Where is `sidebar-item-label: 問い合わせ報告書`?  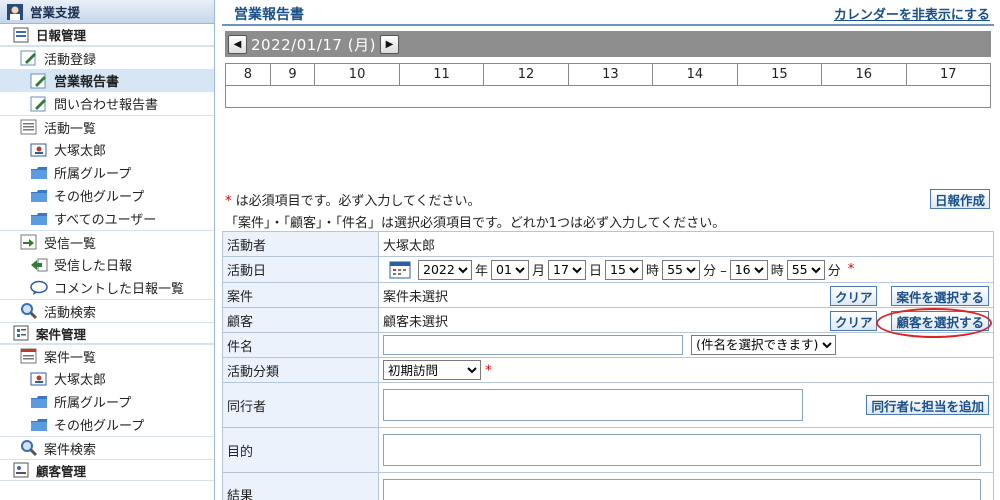
sidebar-item-label: 問い合わせ報告書 is located at coordinates (106, 105).